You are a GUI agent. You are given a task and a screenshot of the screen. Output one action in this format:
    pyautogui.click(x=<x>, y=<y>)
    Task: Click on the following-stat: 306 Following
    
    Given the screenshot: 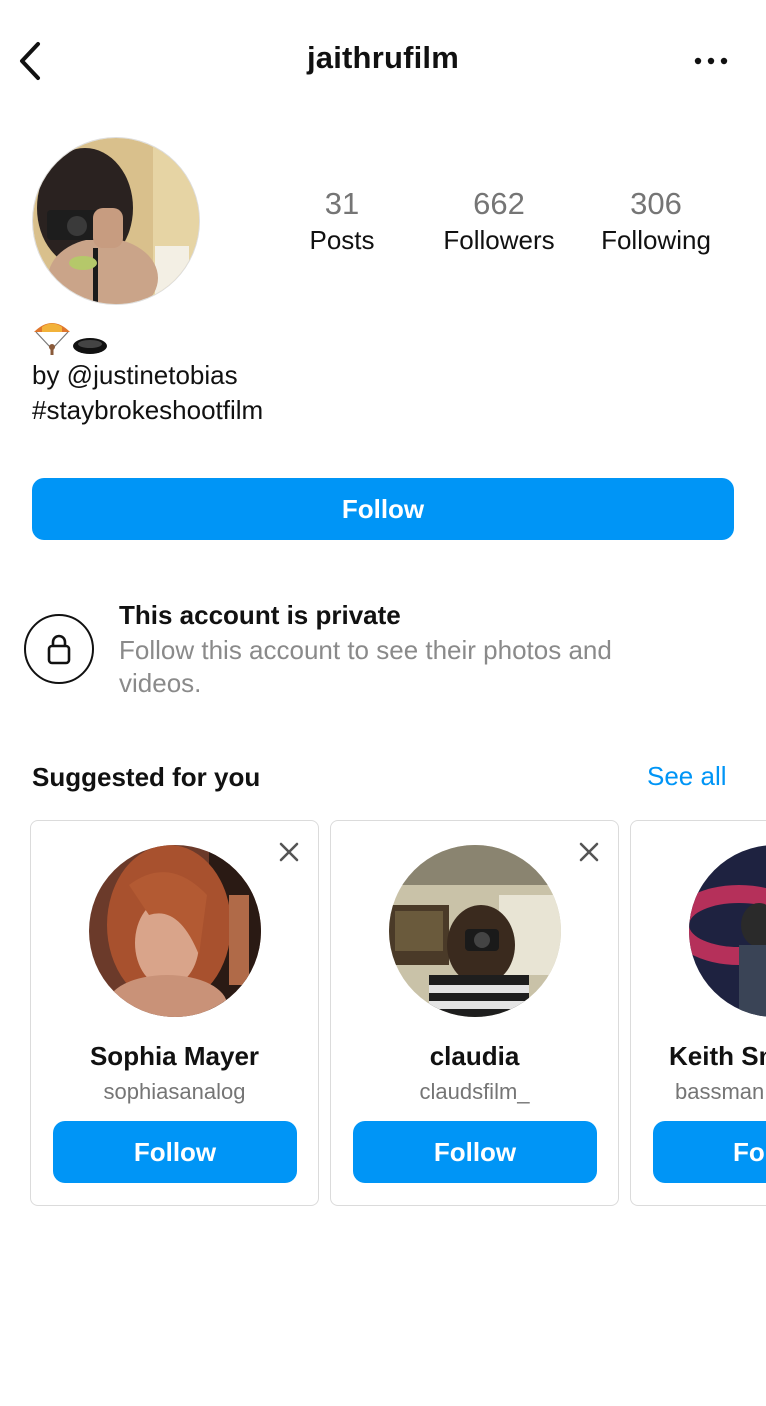 What is the action you would take?
    pyautogui.click(x=656, y=222)
    